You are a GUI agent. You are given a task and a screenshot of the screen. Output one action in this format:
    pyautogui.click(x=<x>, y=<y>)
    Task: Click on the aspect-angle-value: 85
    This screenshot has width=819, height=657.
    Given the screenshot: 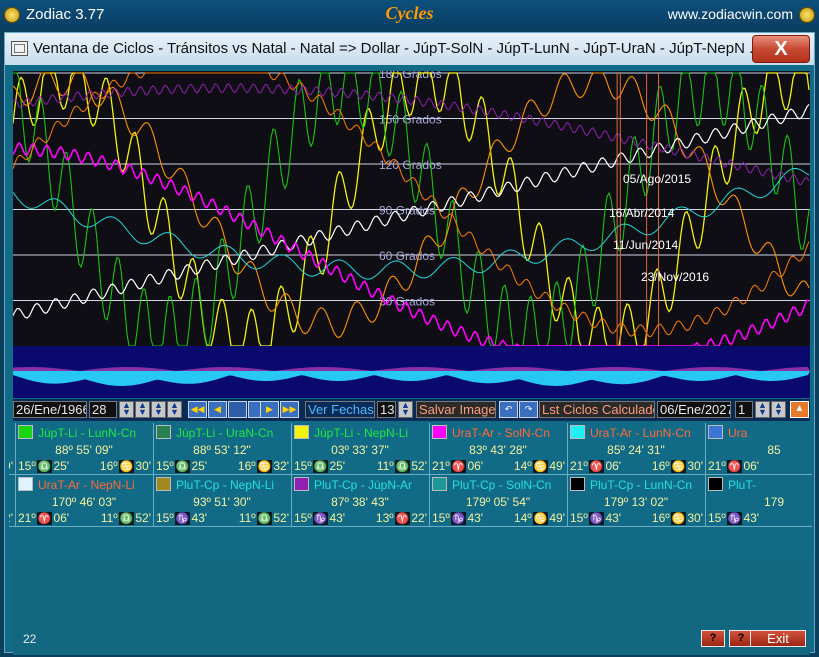 What is the action you would take?
    pyautogui.click(x=774, y=450)
    